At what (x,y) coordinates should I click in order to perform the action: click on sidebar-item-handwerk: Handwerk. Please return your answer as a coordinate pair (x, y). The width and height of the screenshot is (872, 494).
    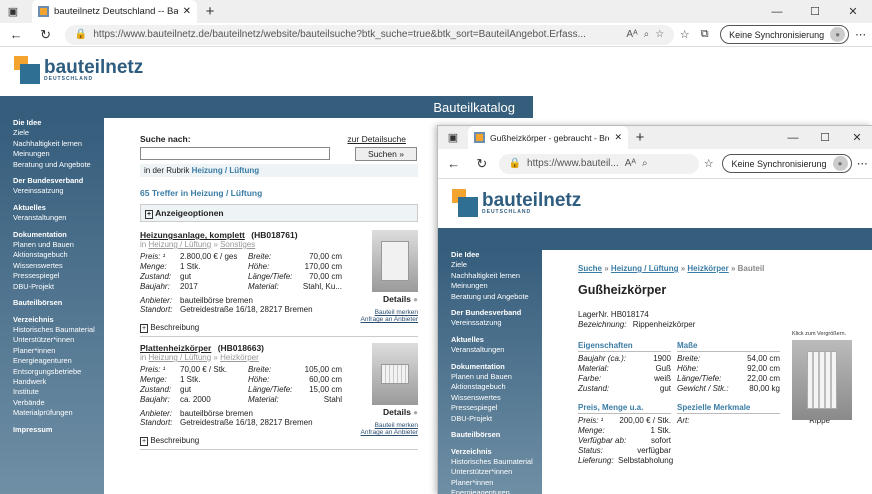
    Looking at the image, I should click on (54, 382).